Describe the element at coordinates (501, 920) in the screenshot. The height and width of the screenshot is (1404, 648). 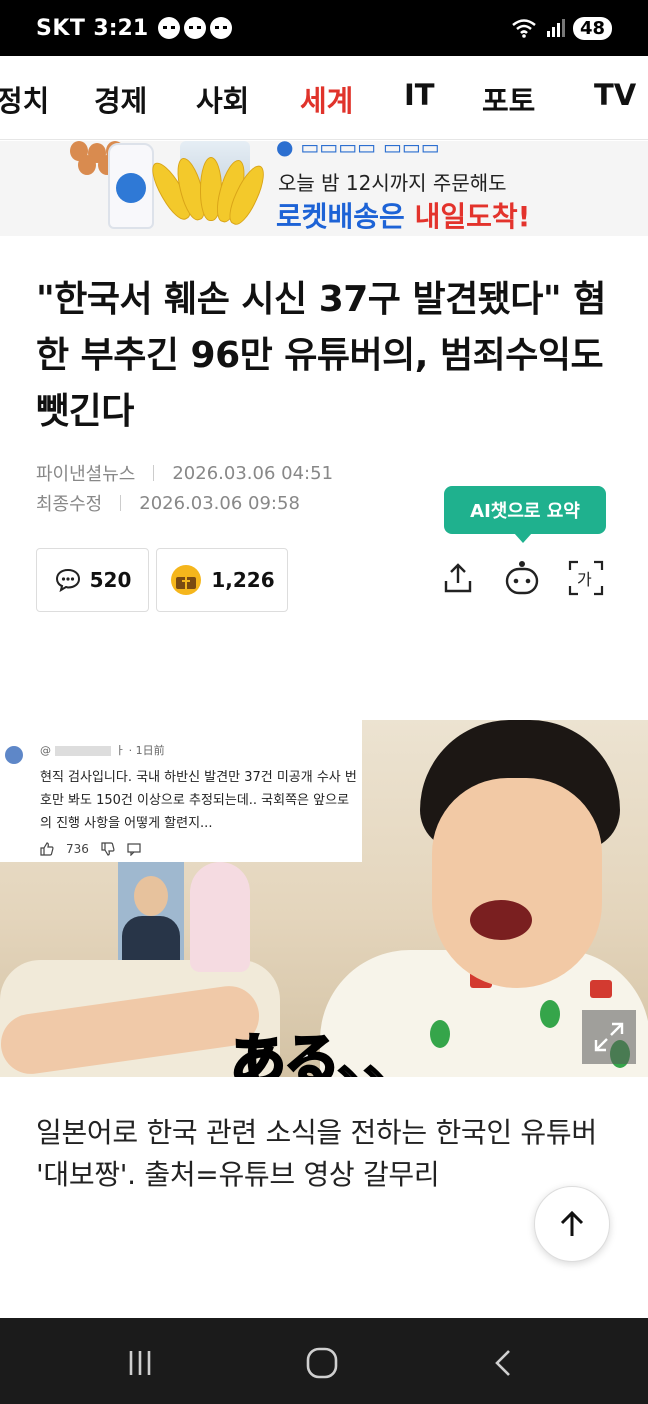
I see `person-mouth` at that location.